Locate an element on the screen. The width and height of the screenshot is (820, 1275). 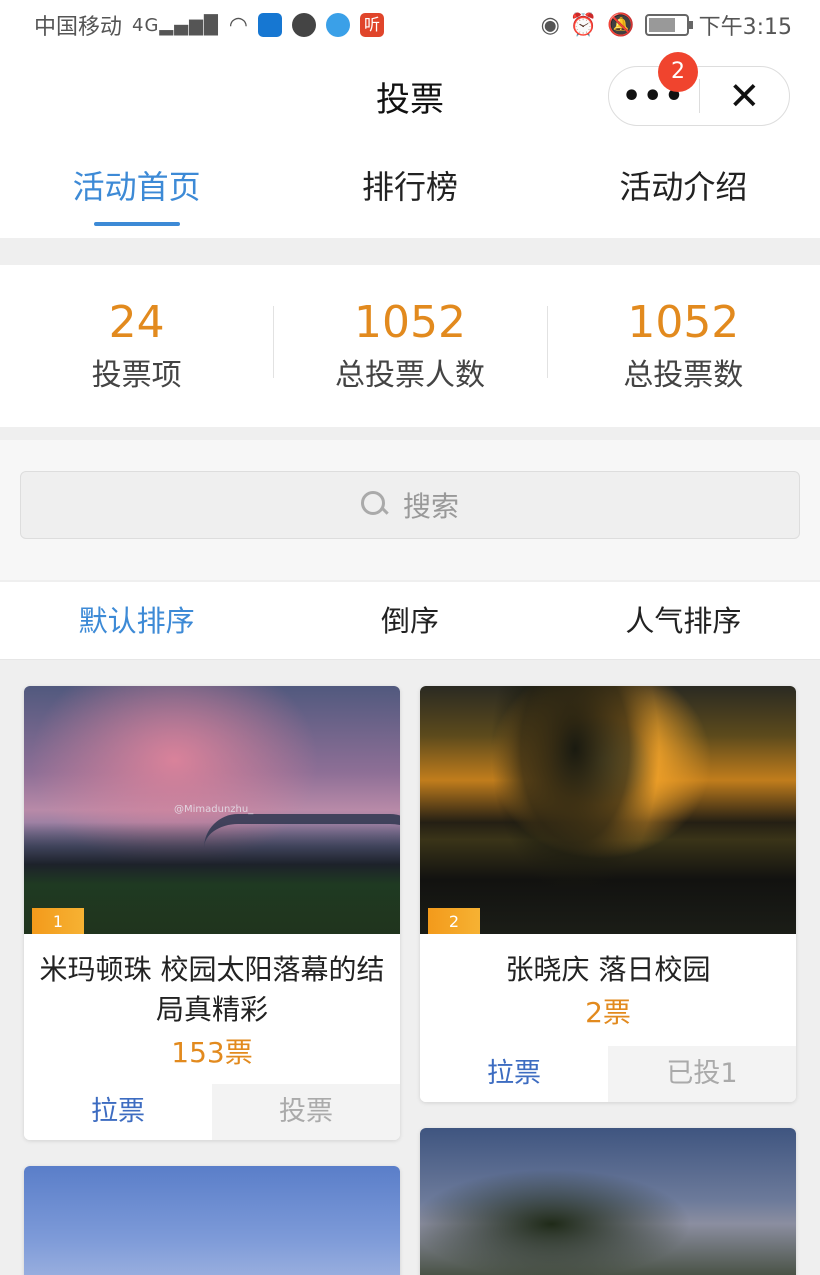
carrier-name: 中国移动 is located at coordinates (78, 27).